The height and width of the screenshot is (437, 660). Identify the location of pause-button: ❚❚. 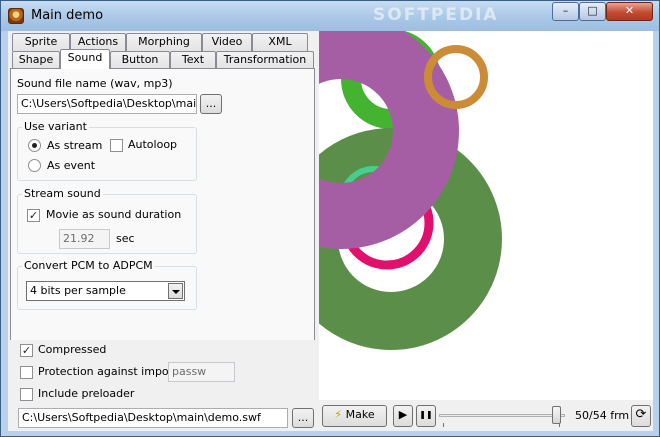
(426, 416).